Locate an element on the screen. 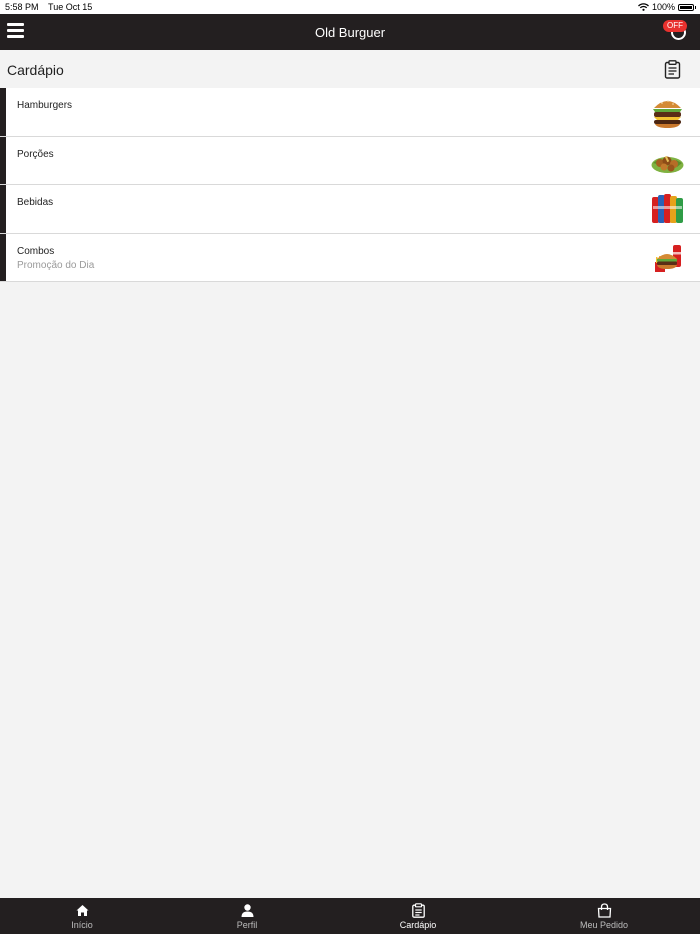 This screenshot has width=700, height=934. page-header: Cardápio is located at coordinates (350, 69).